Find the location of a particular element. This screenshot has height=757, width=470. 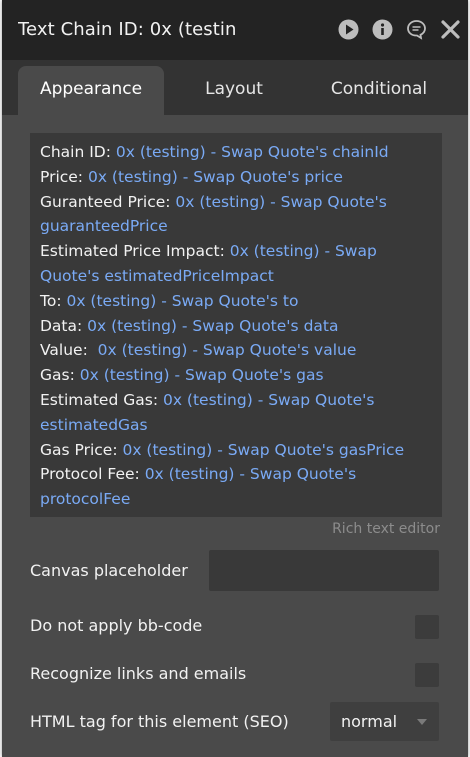

rich-text-editor-caption: Rich text editor is located at coordinates (386, 529).